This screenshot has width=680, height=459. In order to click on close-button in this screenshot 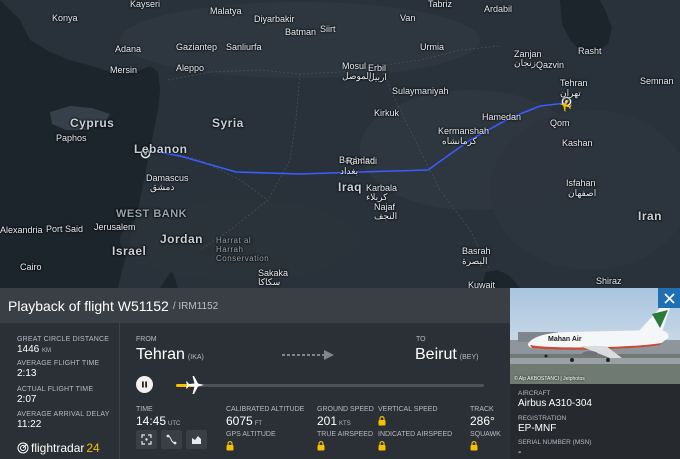, I will do `click(669, 298)`.